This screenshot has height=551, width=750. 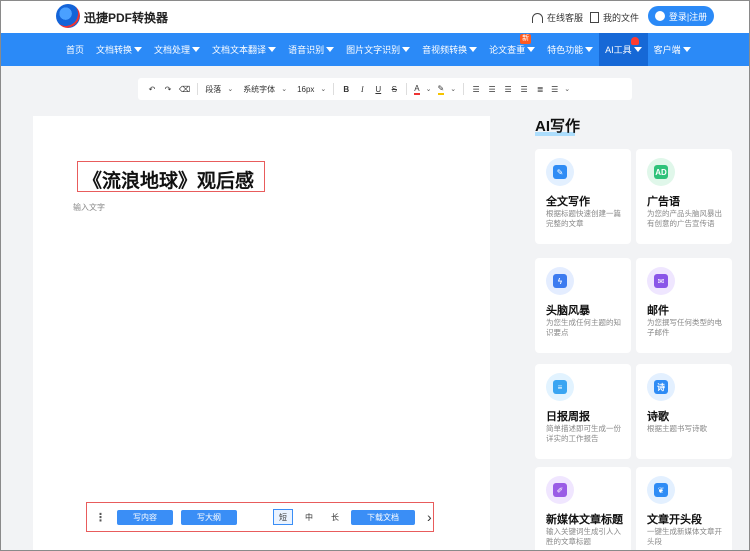 What do you see at coordinates (583, 411) in the screenshot?
I see `ai-tool-card: ≡ 日报周报 简单描述即可生成一份详实的工作报告` at bounding box center [583, 411].